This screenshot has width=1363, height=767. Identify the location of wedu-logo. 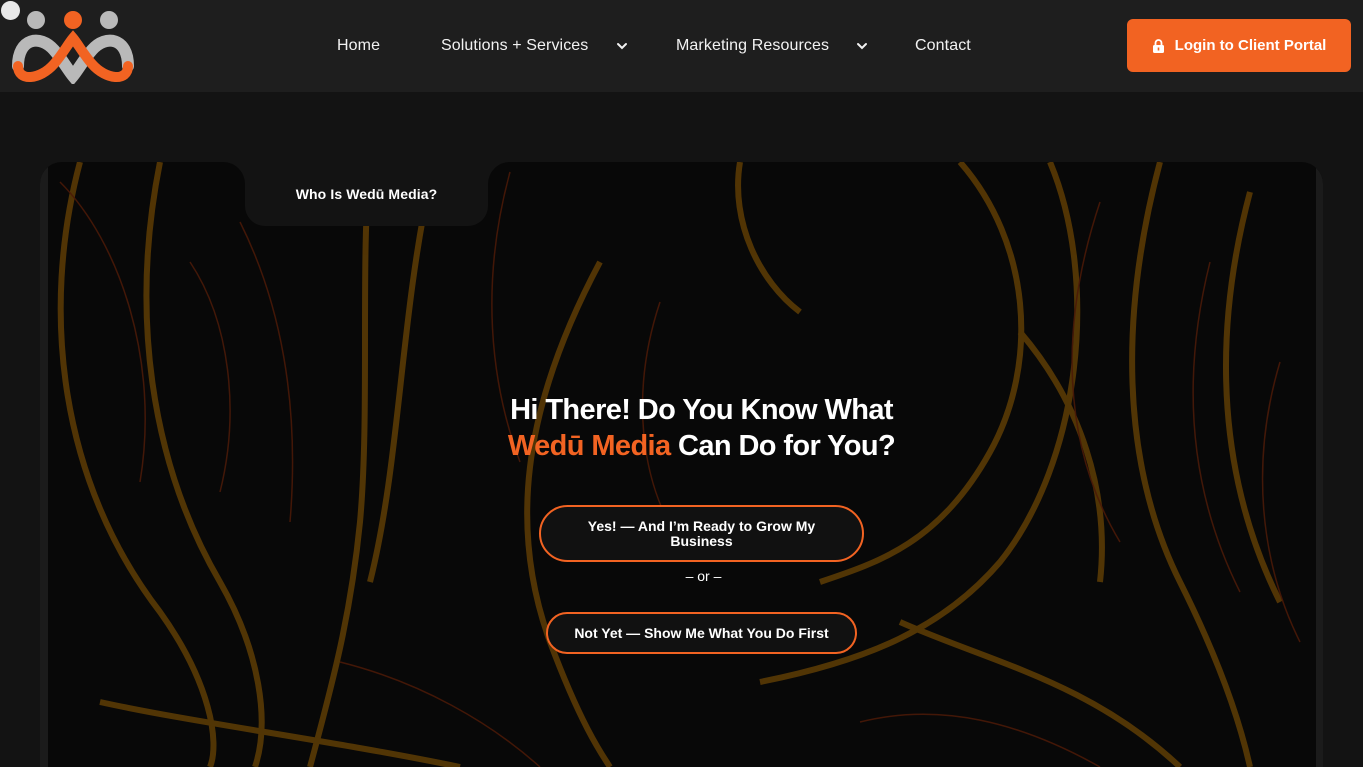
(73, 47).